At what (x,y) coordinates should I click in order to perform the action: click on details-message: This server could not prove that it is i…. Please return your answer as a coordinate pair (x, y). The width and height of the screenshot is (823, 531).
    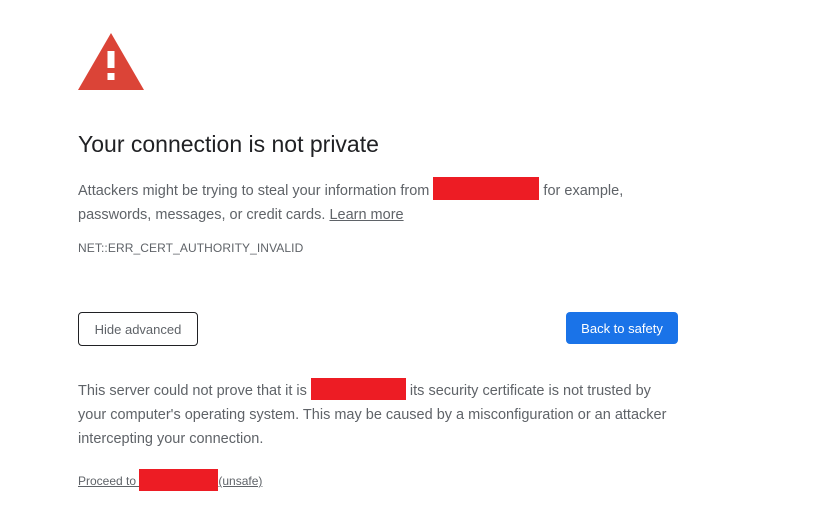
    Looking at the image, I should click on (378, 414).